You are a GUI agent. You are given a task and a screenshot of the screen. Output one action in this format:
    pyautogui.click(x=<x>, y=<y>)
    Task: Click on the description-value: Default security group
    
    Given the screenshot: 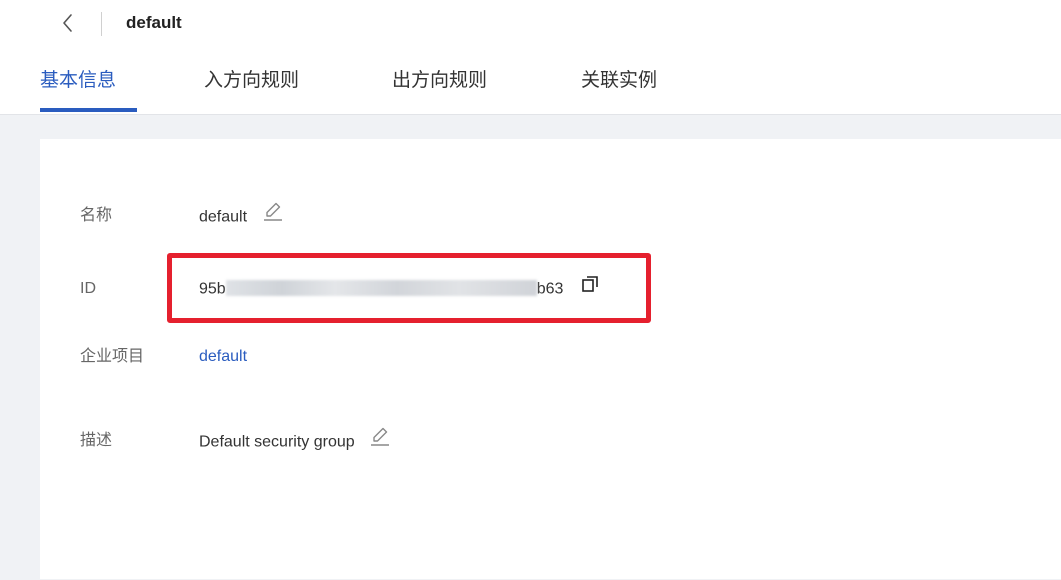 What is the action you would take?
    pyautogui.click(x=295, y=441)
    